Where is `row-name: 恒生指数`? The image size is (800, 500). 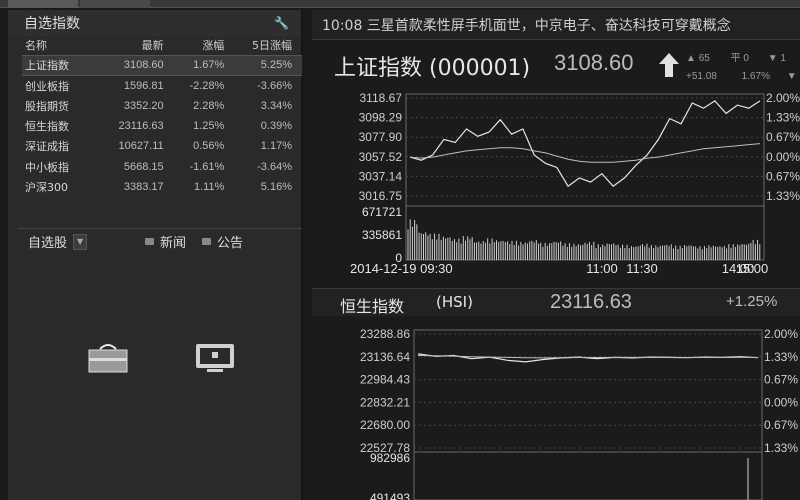
row-name: 恒生指数 is located at coordinates (47, 127).